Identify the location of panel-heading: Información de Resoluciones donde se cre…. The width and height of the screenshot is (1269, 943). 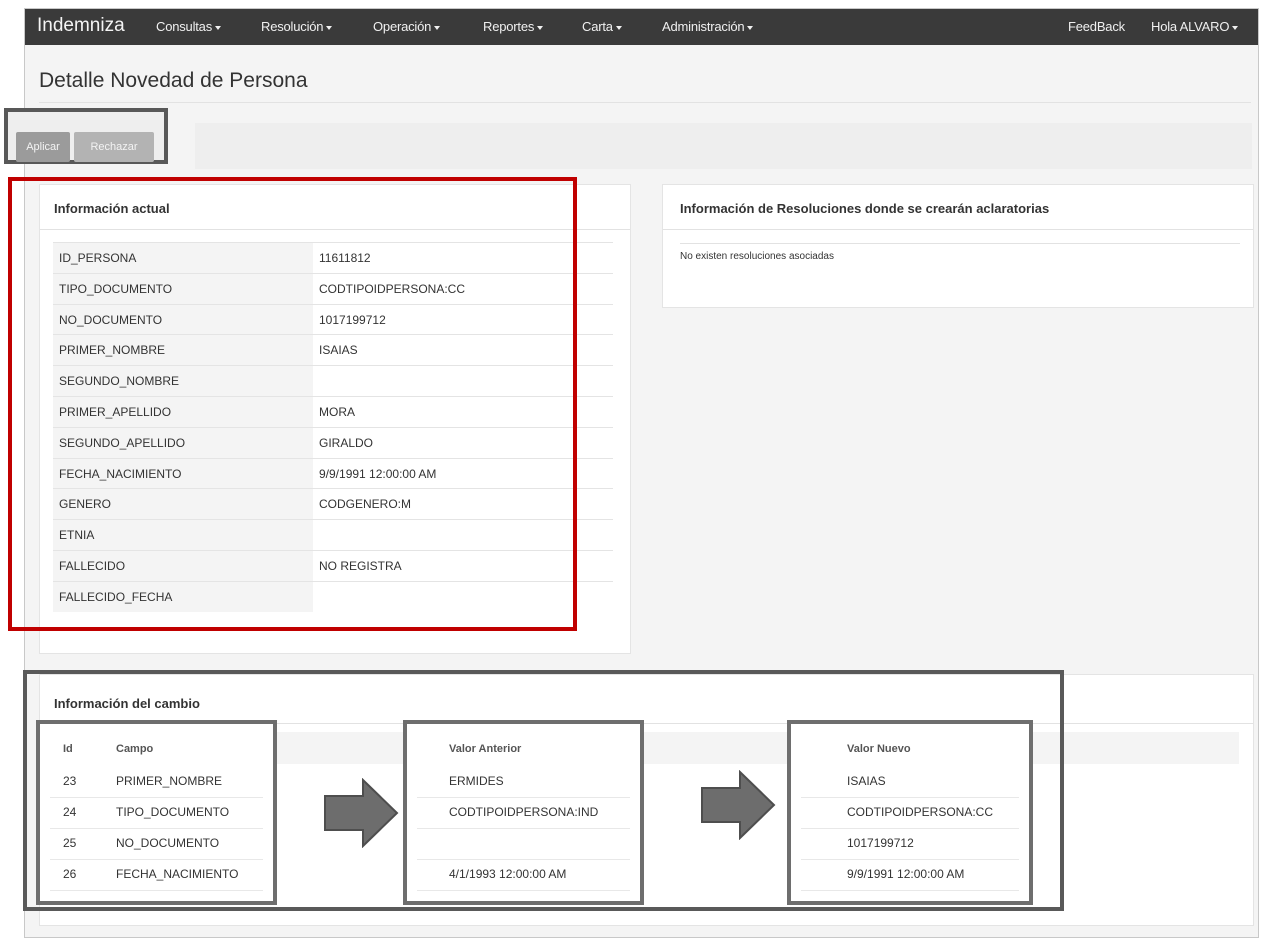
(865, 208).